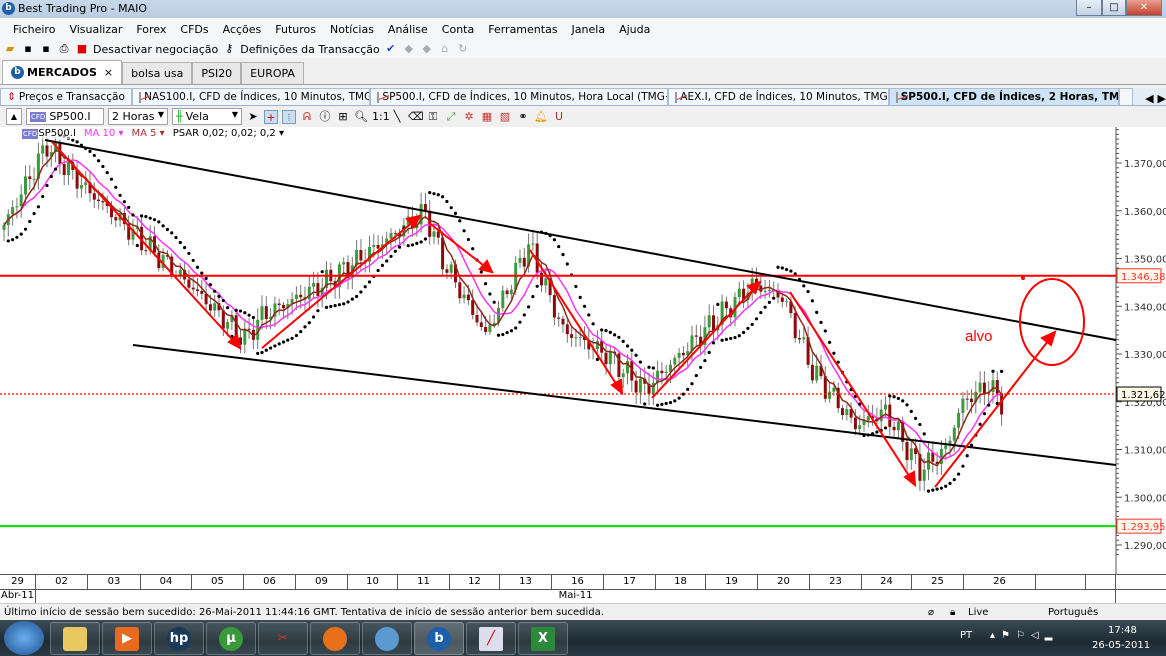  I want to click on legend-psar: PSAR 0,02; 0,02; 0,2 ▾, so click(228, 133).